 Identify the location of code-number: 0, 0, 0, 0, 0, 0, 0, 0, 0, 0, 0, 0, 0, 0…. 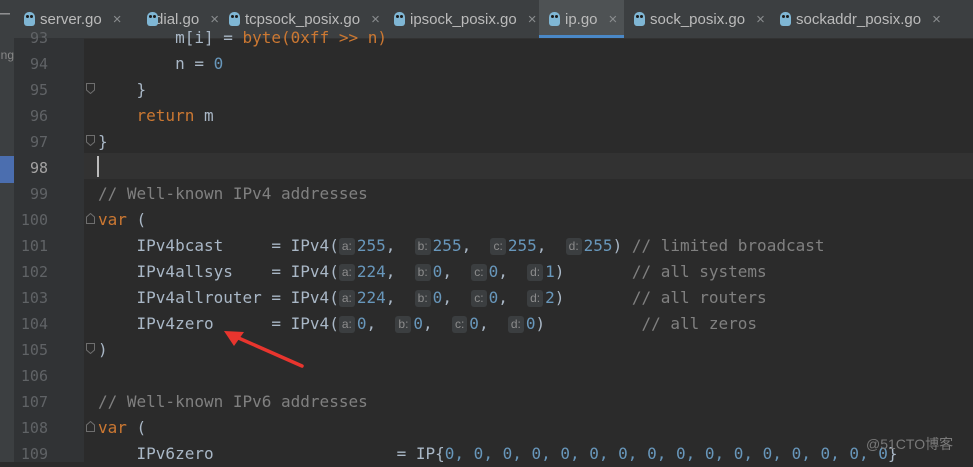
(666, 453).